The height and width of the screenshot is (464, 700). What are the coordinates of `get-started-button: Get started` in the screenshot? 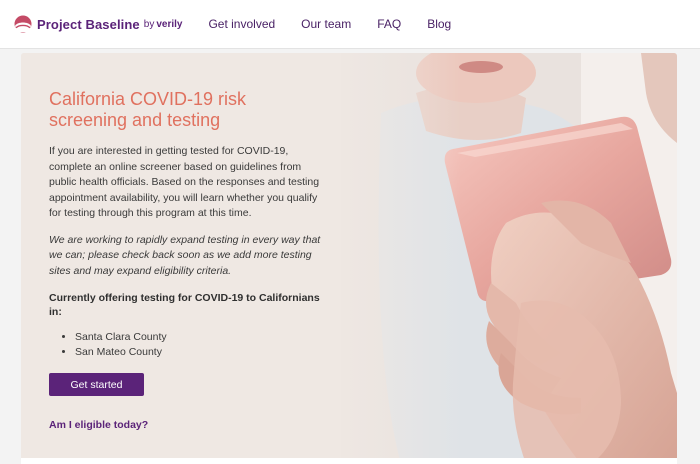 It's located at (96, 384).